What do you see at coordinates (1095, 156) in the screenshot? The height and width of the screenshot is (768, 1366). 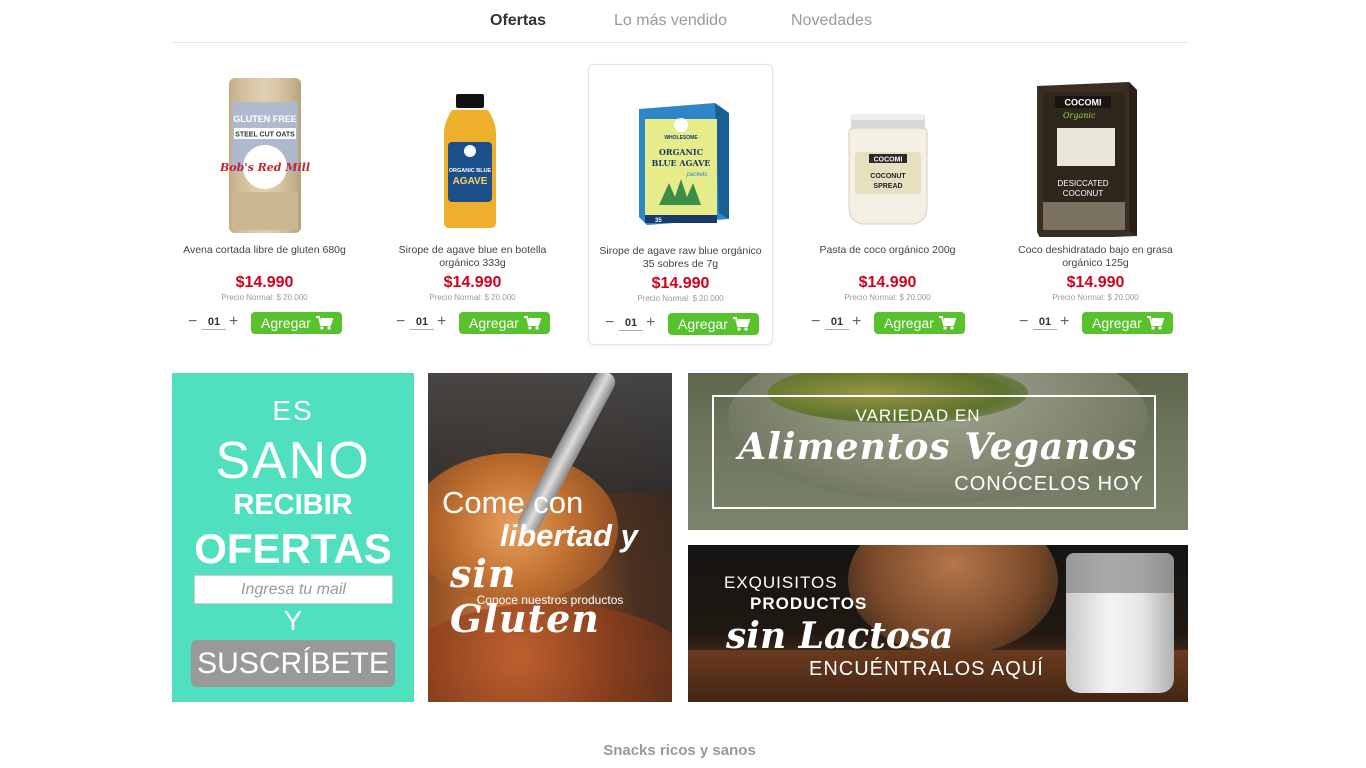 I see `product-image-coconut-box: COCOMI Organic DESICCATED COCONUT` at bounding box center [1095, 156].